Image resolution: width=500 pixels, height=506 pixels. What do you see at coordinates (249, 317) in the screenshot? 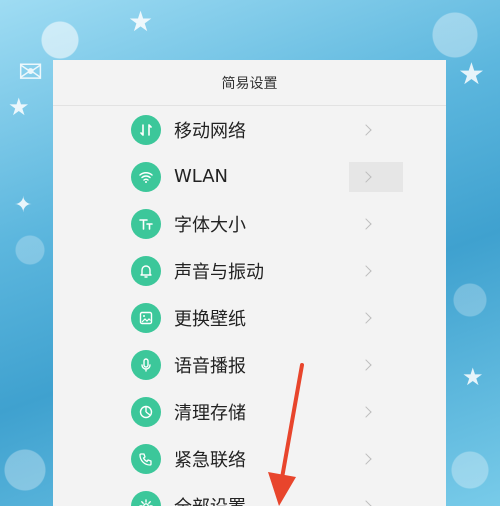
I see `setting-item-wallpaper: 更换壁纸` at bounding box center [249, 317].